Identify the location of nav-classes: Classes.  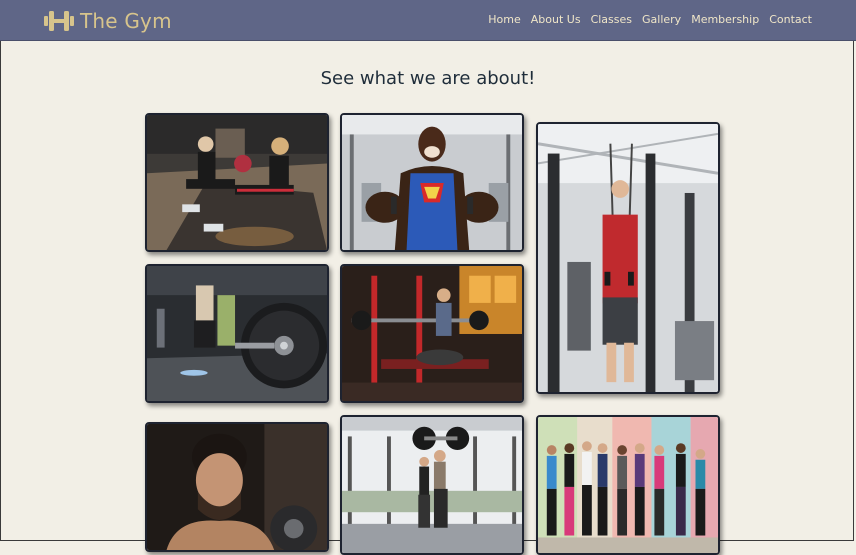
(611, 19).